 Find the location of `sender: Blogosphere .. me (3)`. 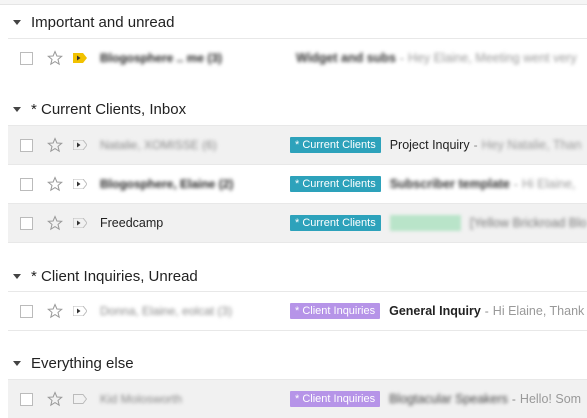

sender: Blogosphere .. me (3) is located at coordinates (161, 58).